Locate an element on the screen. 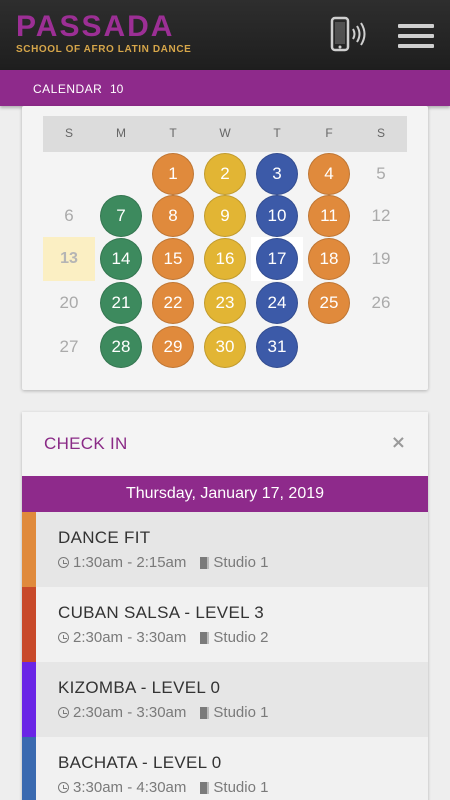 The height and width of the screenshot is (800, 450). calendar-day-with-classes: 8 is located at coordinates (173, 216).